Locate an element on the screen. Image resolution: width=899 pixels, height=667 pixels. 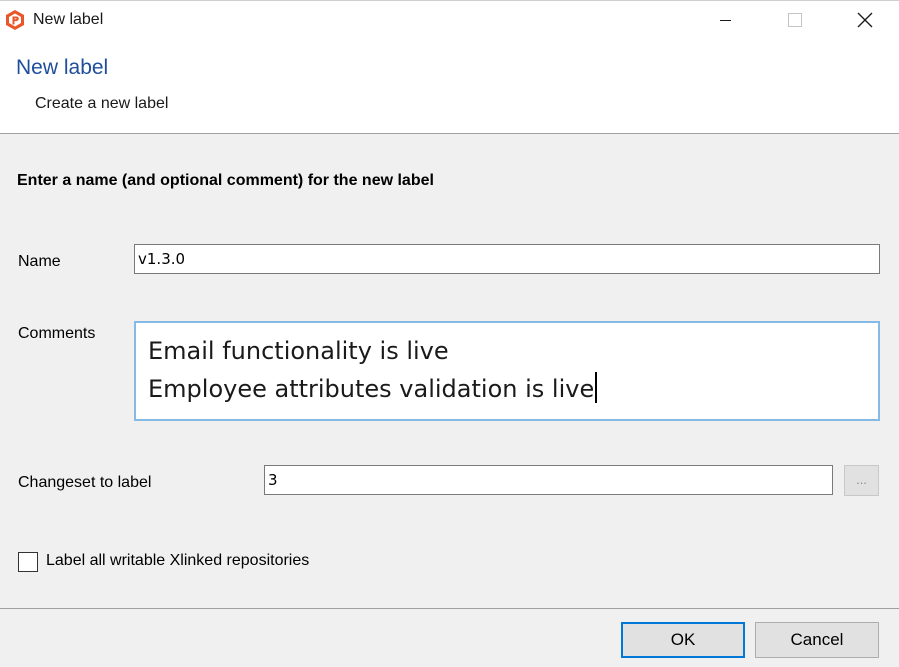
header-subtitle: Create a new label is located at coordinates (102, 103).